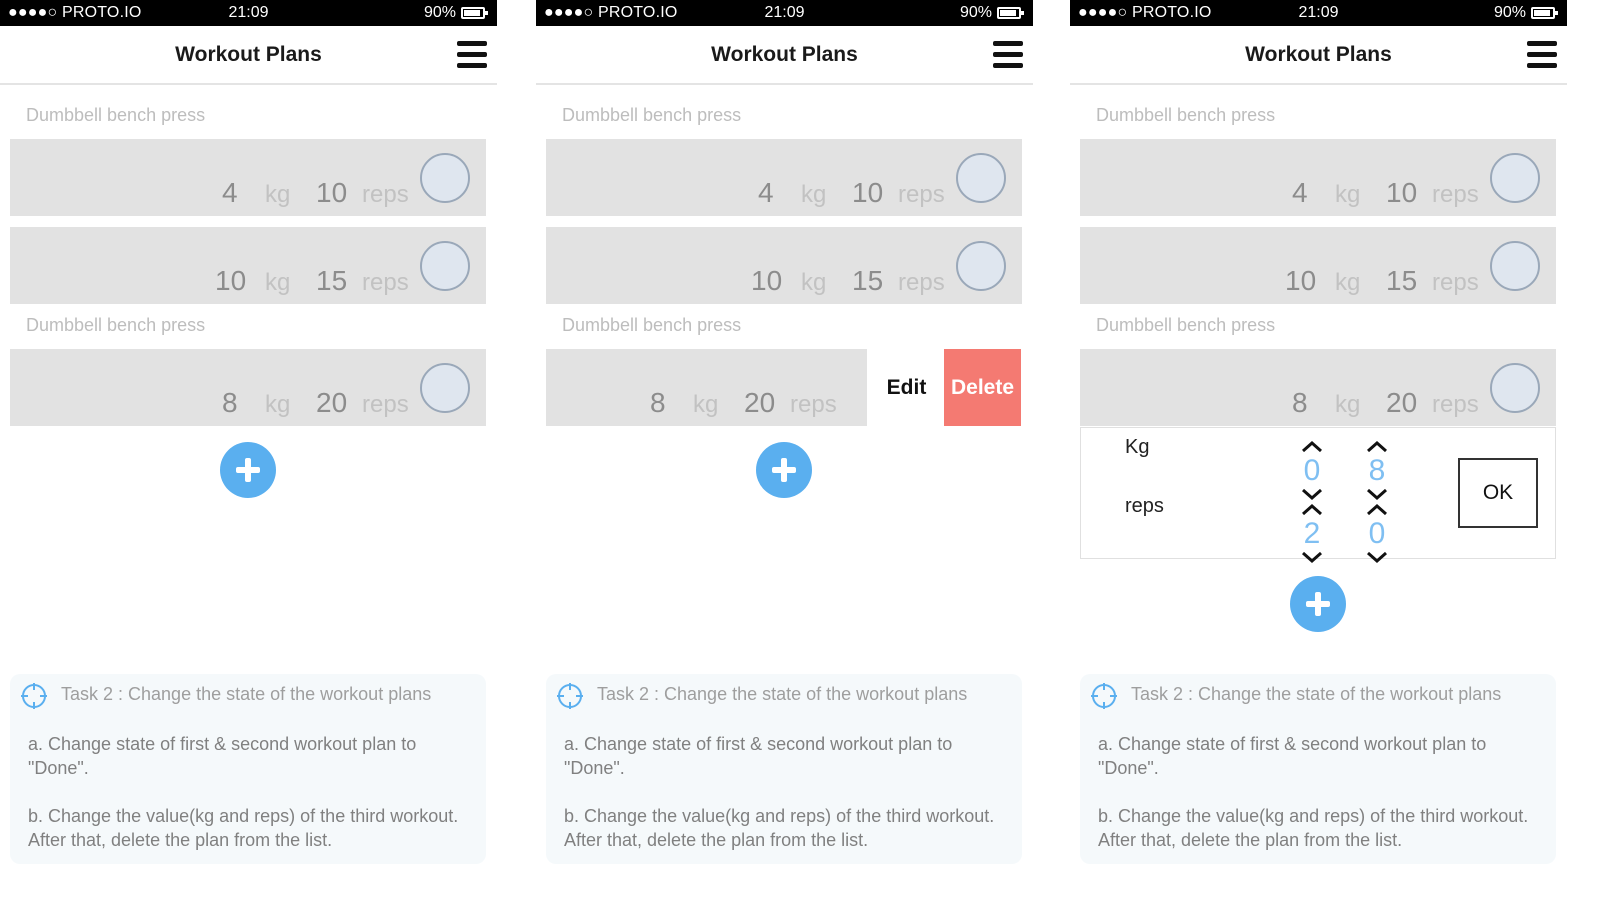 The image size is (1600, 904). What do you see at coordinates (1377, 534) in the screenshot?
I see `reps-digit-picker: 0` at bounding box center [1377, 534].